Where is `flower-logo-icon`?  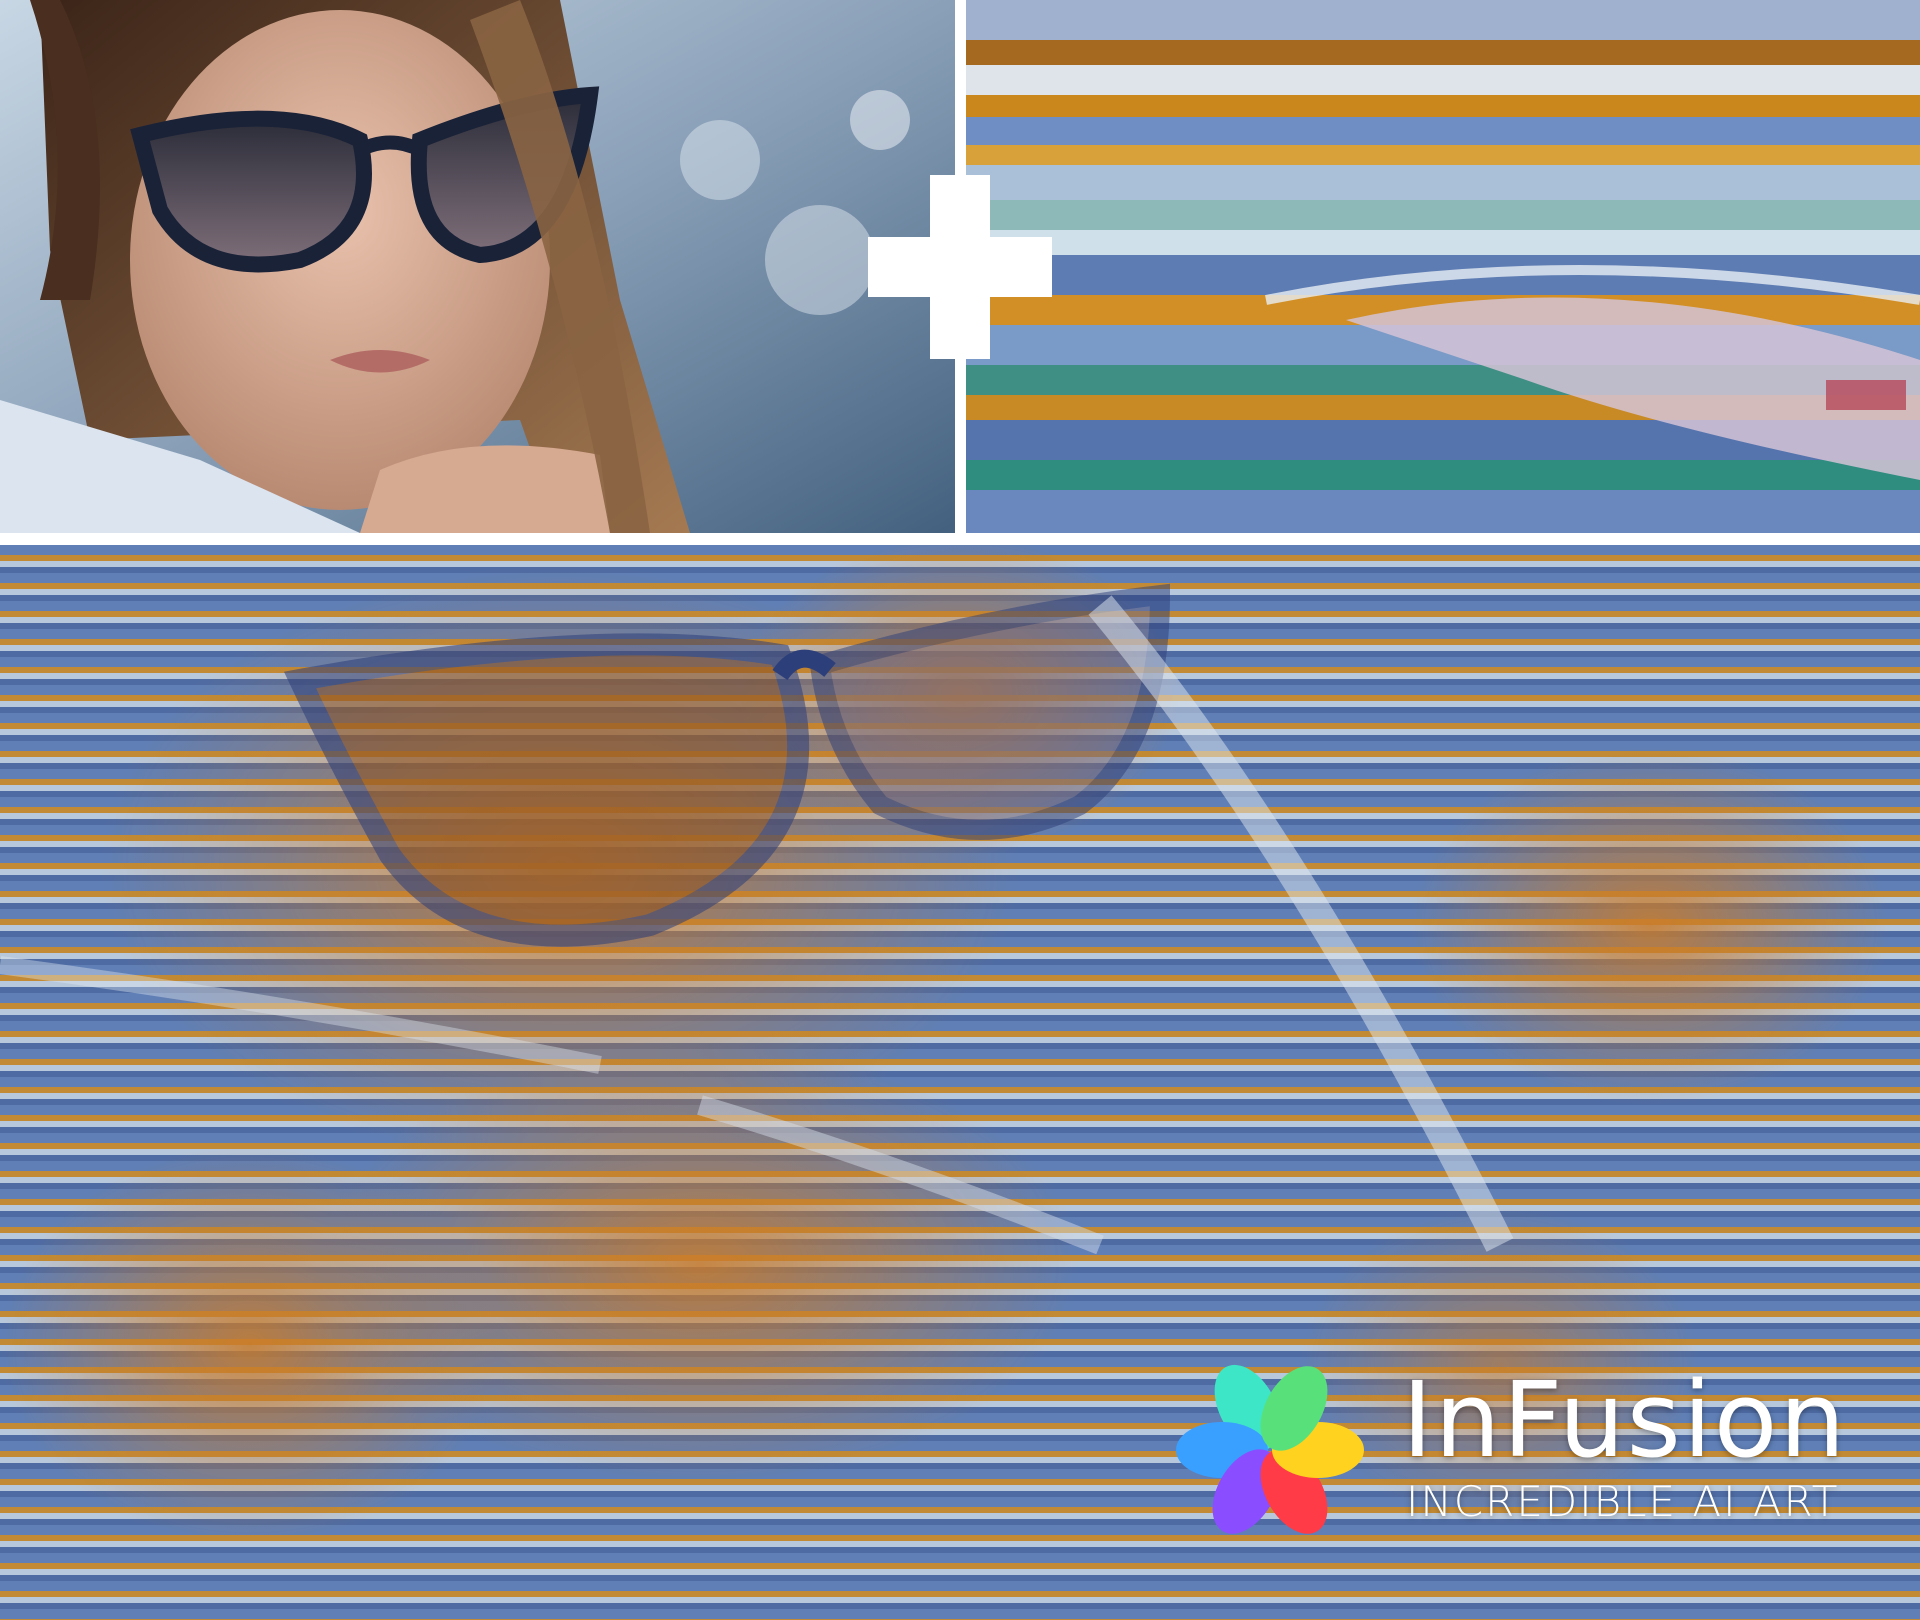 flower-logo-icon is located at coordinates (1270, 1449).